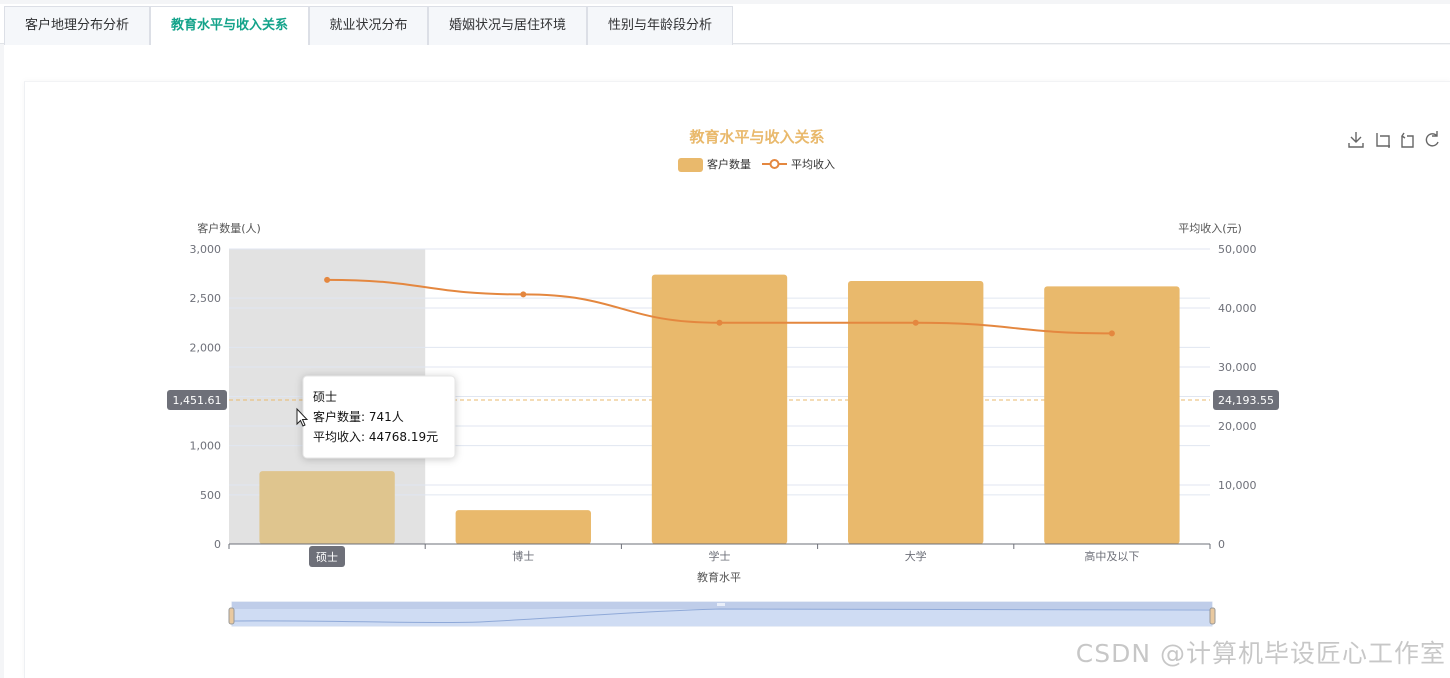 This screenshot has width=1450, height=678. Describe the element at coordinates (1407, 140) in the screenshot. I see `zoom-reset-icon` at that location.